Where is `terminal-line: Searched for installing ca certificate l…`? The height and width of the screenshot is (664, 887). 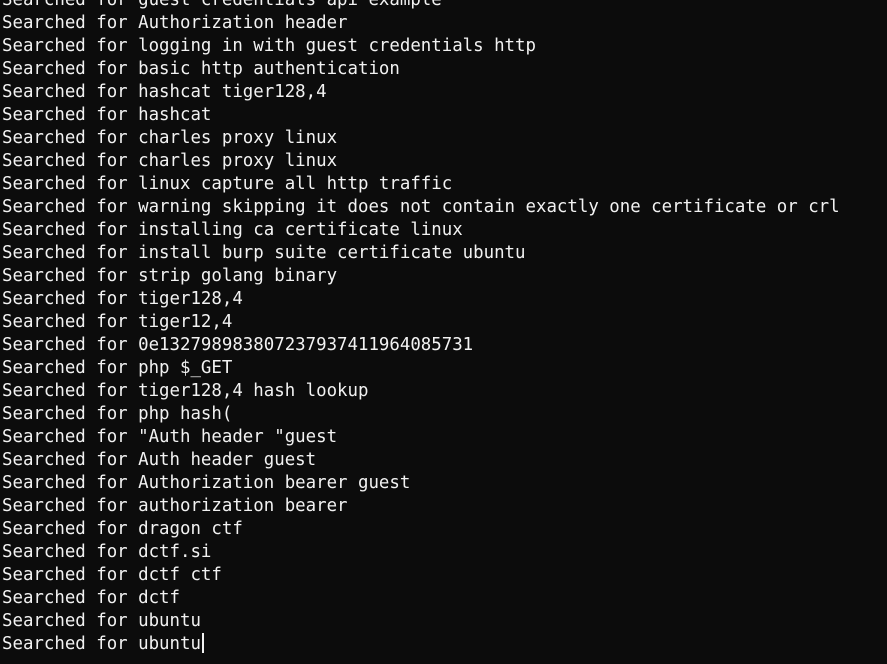 terminal-line: Searched for installing ca certificate l… is located at coordinates (421, 230).